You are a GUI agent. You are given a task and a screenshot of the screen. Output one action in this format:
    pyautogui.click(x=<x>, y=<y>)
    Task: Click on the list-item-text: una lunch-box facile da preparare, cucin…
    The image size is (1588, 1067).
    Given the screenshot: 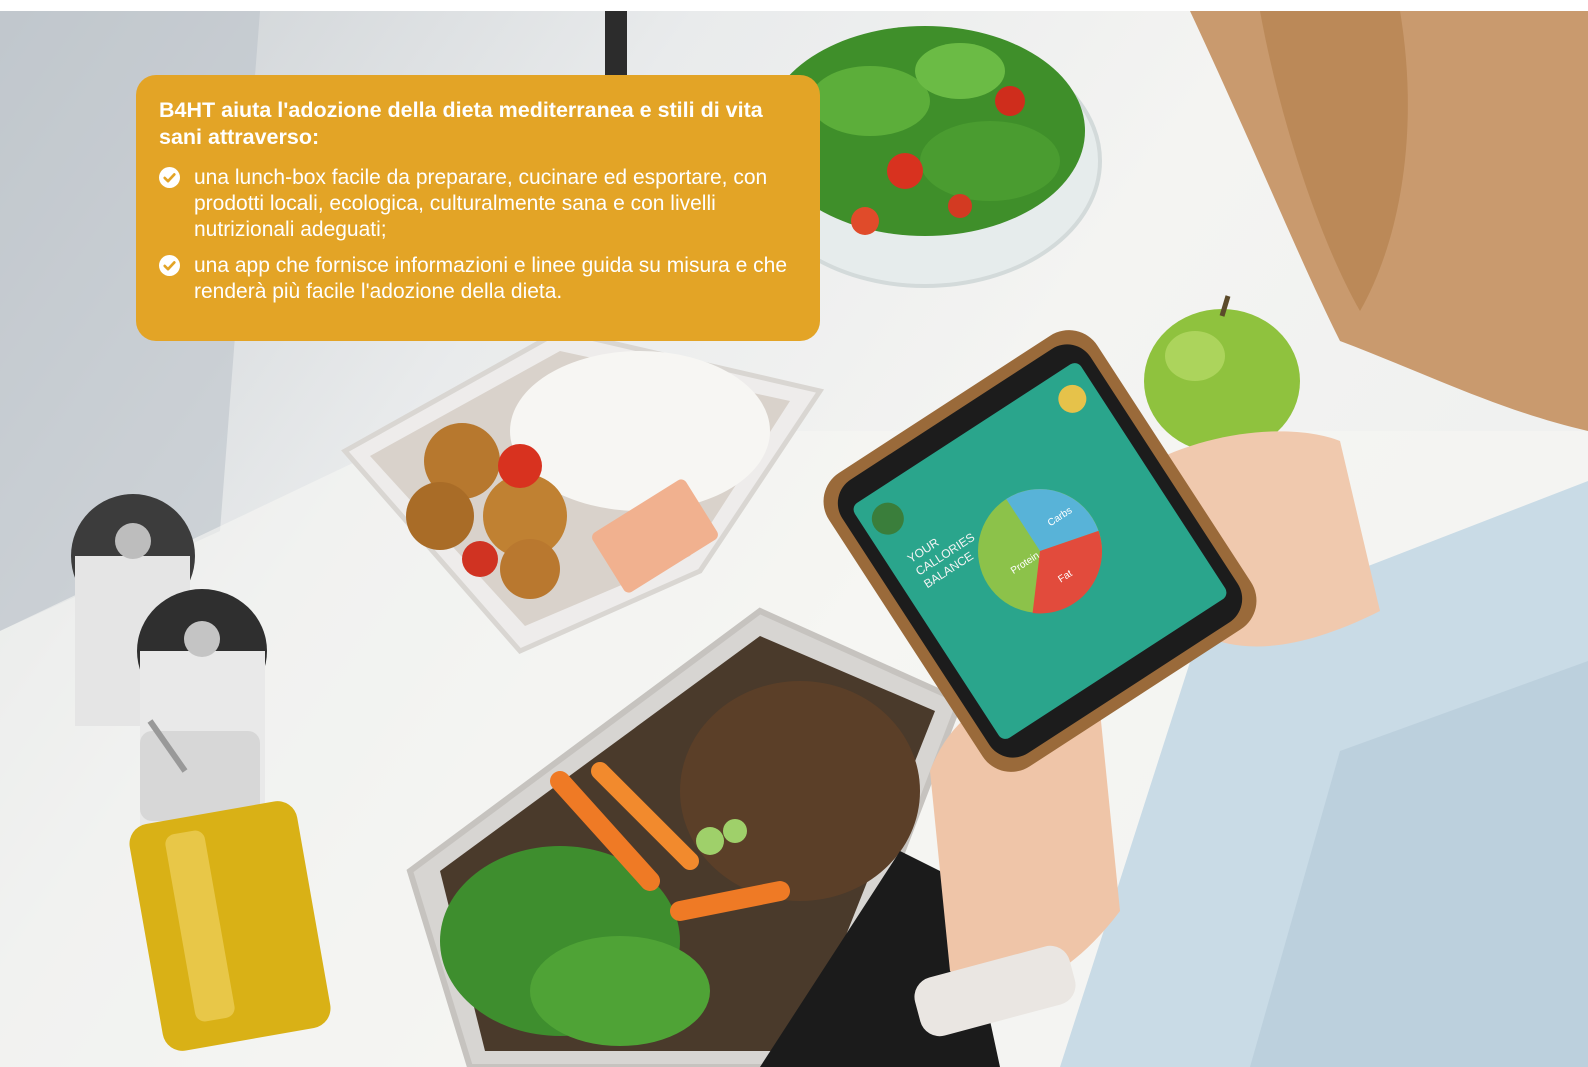 What is the action you would take?
    pyautogui.click(x=481, y=203)
    